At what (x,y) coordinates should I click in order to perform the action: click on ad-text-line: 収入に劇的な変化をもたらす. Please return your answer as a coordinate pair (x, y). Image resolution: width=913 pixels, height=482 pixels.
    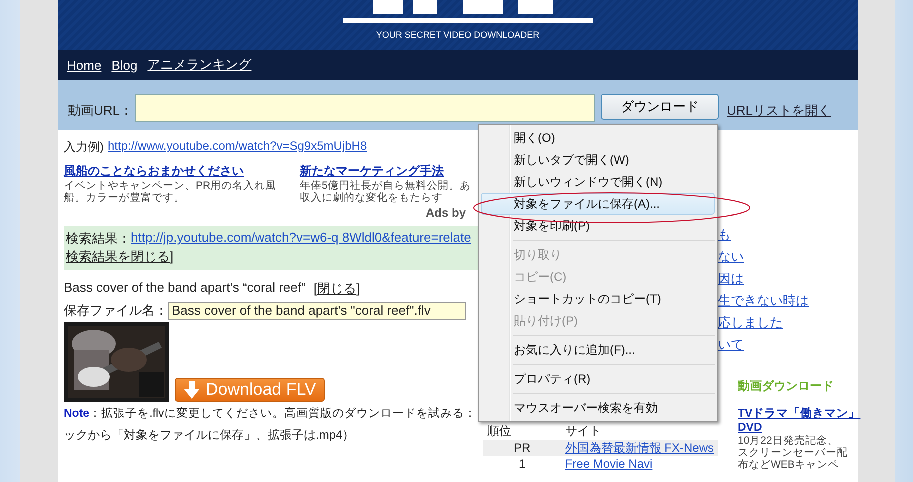
    Looking at the image, I should click on (371, 198).